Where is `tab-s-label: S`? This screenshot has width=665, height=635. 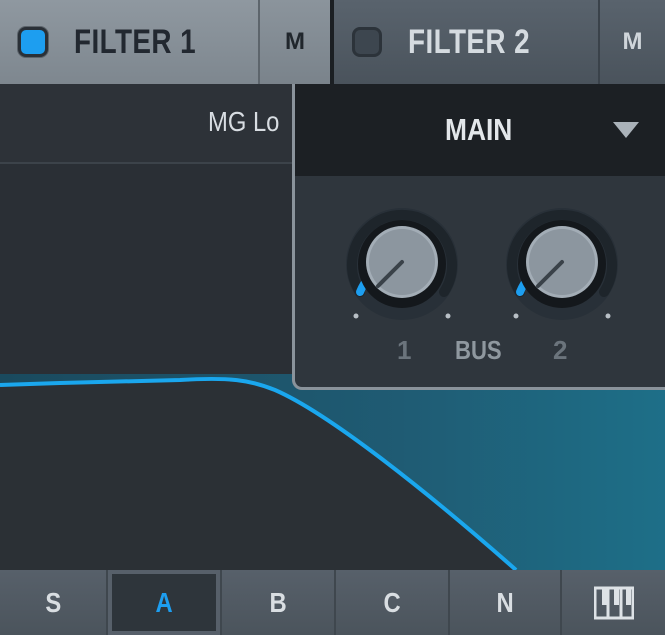
tab-s-label: S is located at coordinates (53, 602).